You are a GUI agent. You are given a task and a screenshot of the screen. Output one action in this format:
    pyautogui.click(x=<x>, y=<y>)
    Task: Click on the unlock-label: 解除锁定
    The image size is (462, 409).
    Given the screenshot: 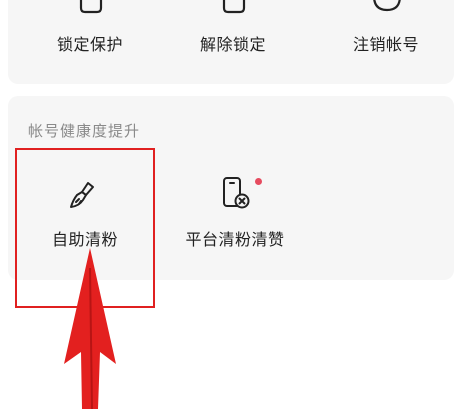 What is the action you would take?
    pyautogui.click(x=232, y=44)
    